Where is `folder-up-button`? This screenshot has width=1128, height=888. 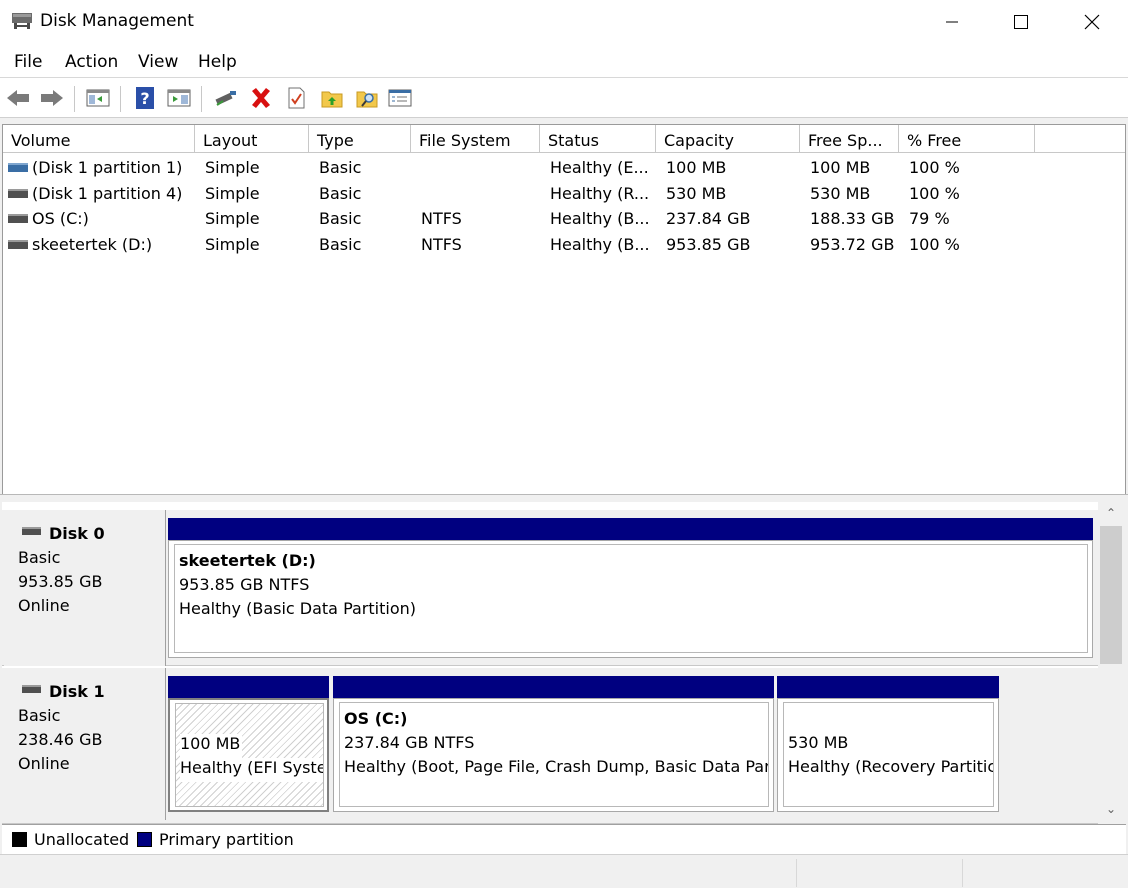
folder-up-button is located at coordinates (332, 98).